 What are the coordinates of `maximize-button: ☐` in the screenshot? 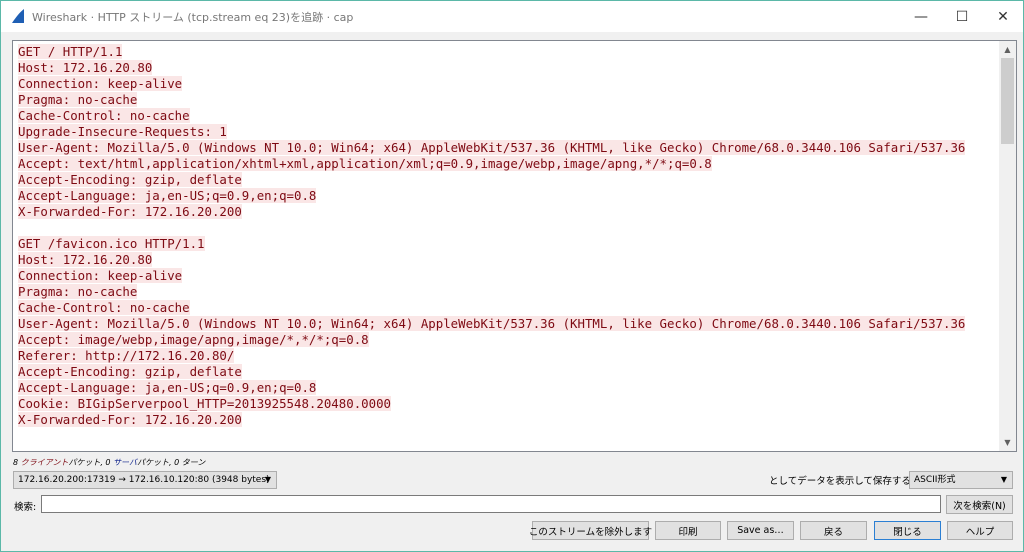 It's located at (962, 16).